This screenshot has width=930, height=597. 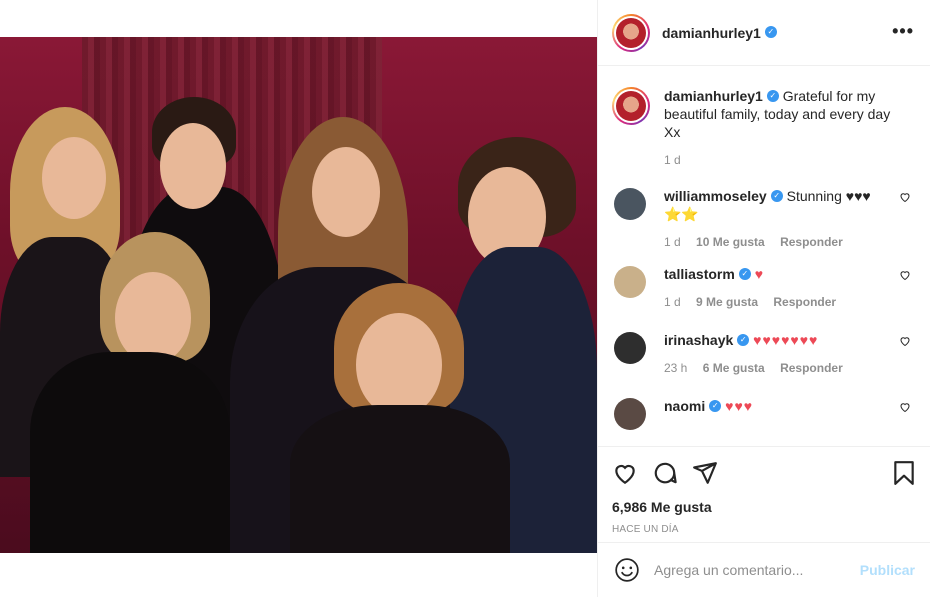 What do you see at coordinates (711, 33) in the screenshot?
I see `header-username: damianhurley1` at bounding box center [711, 33].